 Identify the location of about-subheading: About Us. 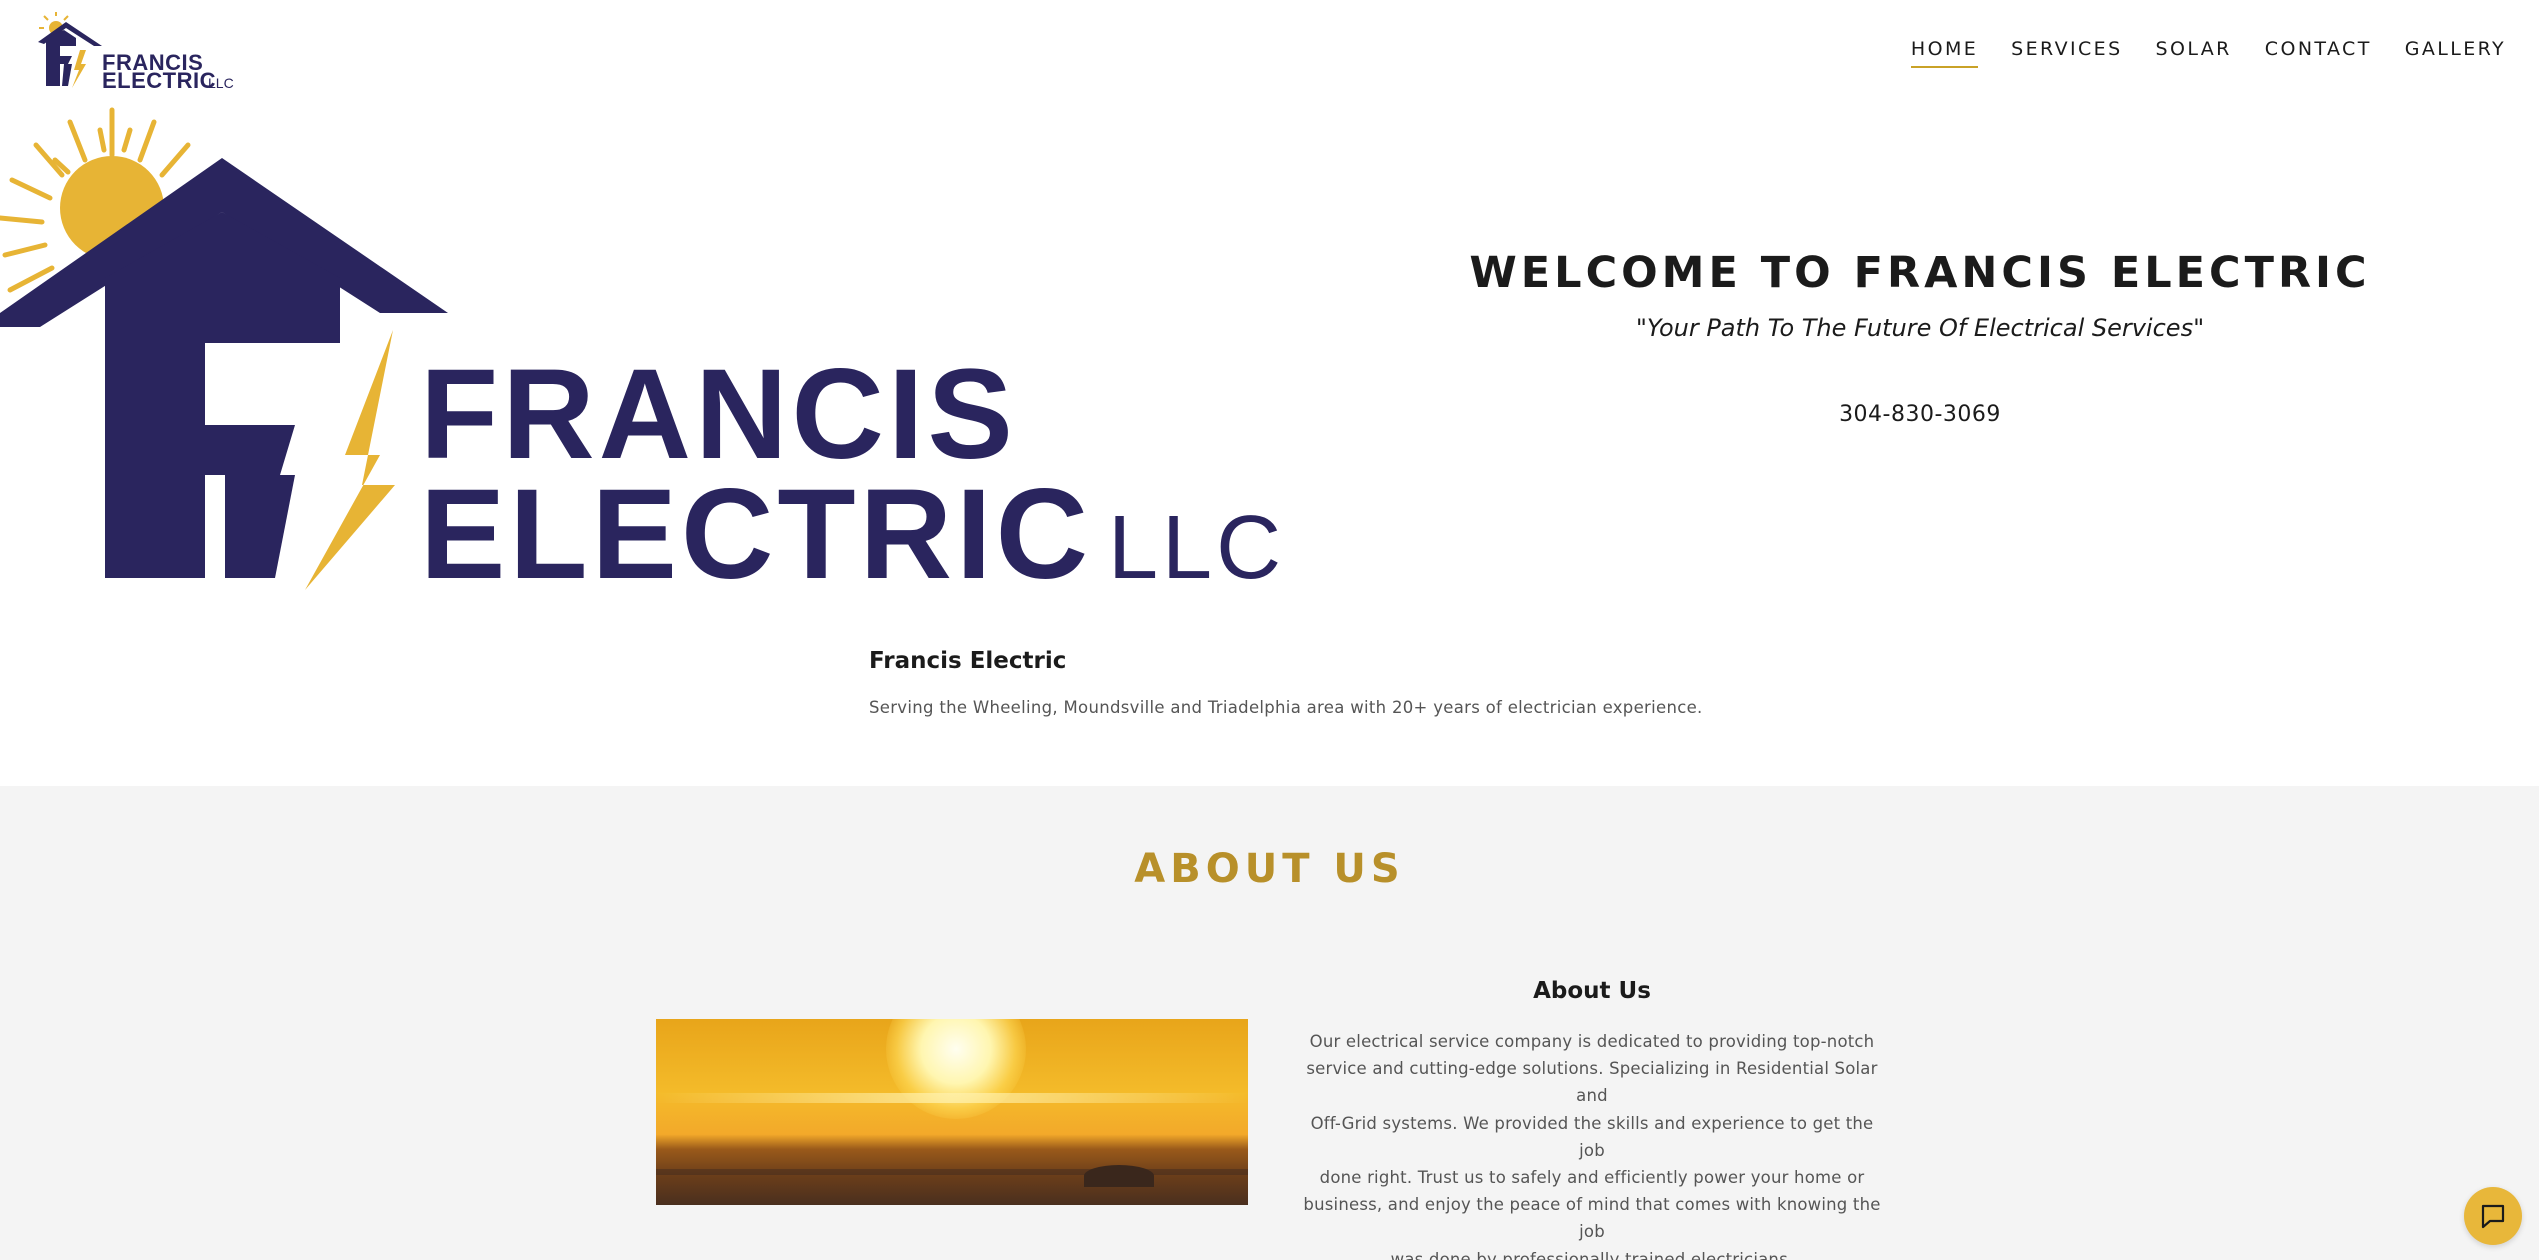
(1592, 991).